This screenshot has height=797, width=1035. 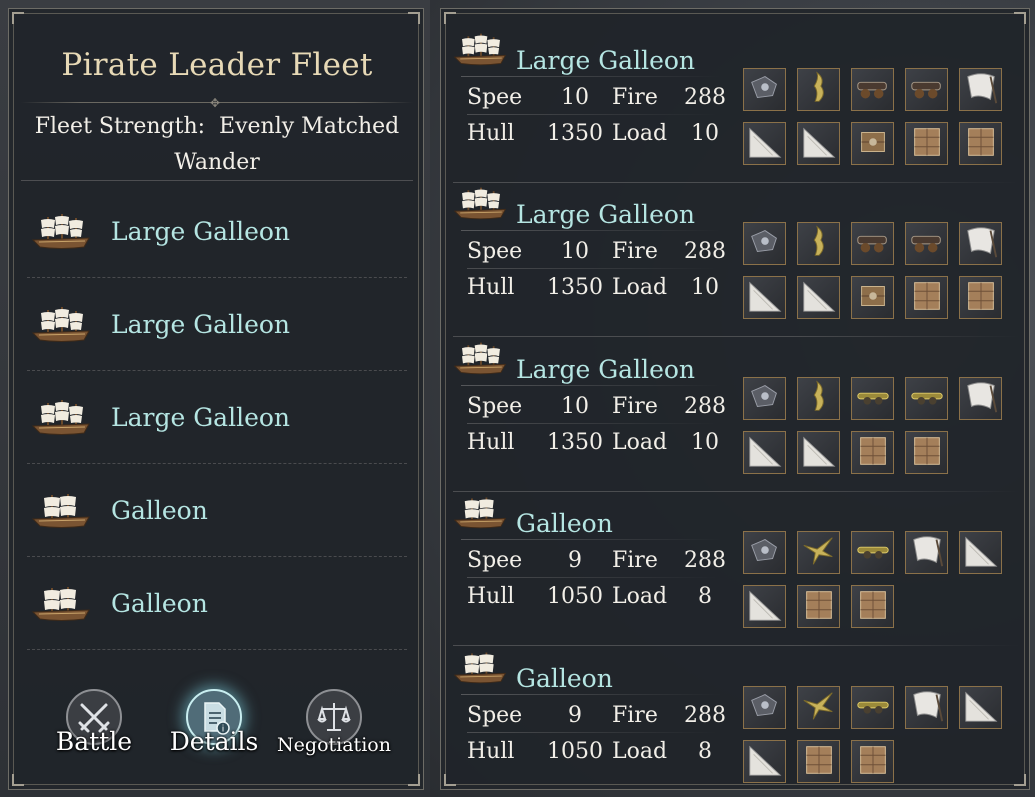 What do you see at coordinates (62, 510) in the screenshot?
I see `galleon-icon` at bounding box center [62, 510].